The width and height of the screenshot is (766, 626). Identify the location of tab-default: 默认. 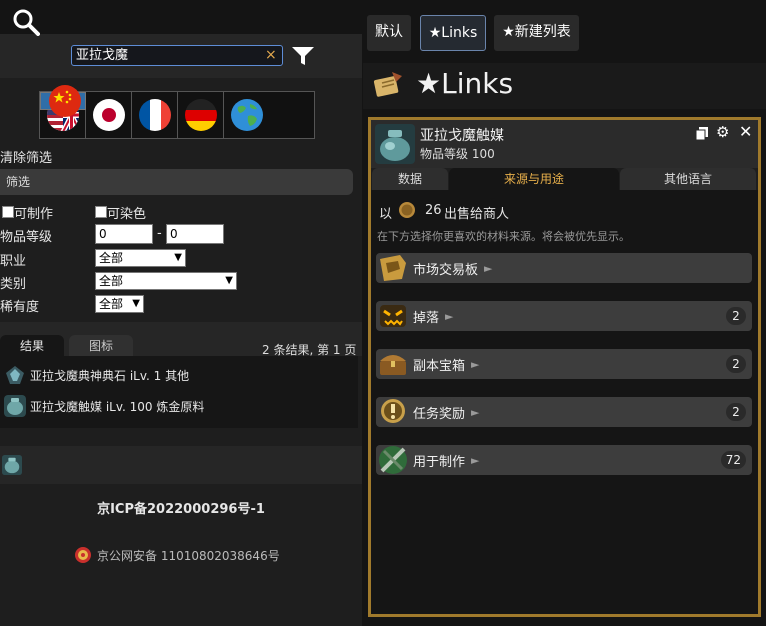
(389, 33).